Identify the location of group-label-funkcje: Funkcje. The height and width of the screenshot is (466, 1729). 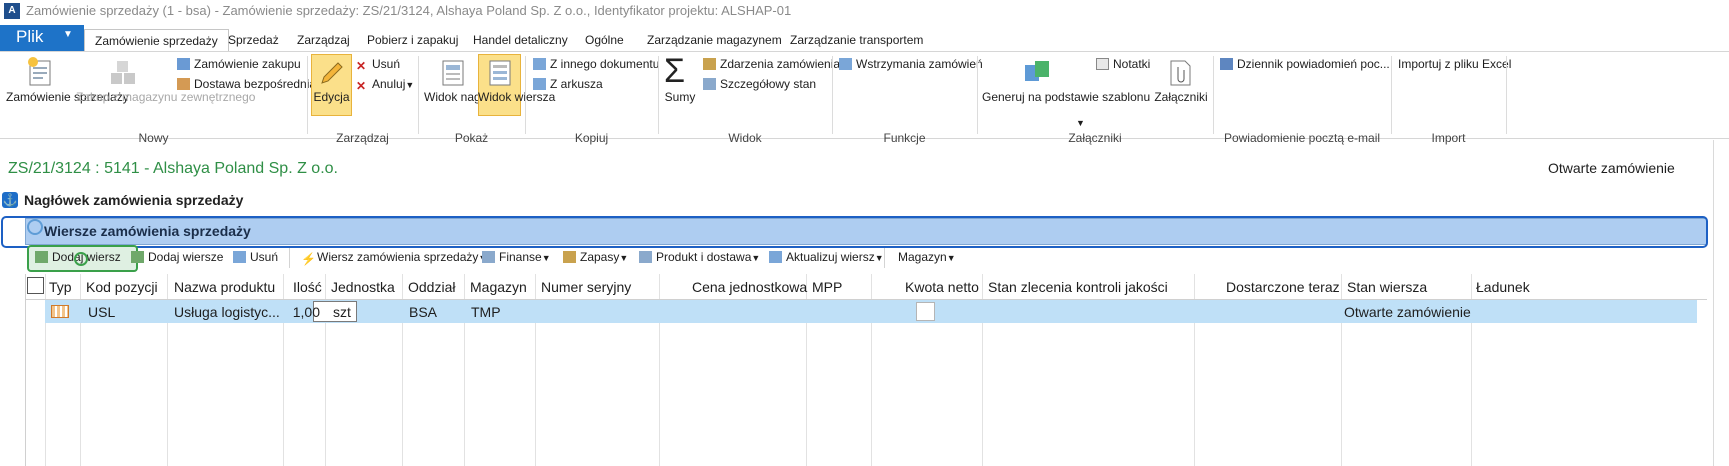
(904, 138).